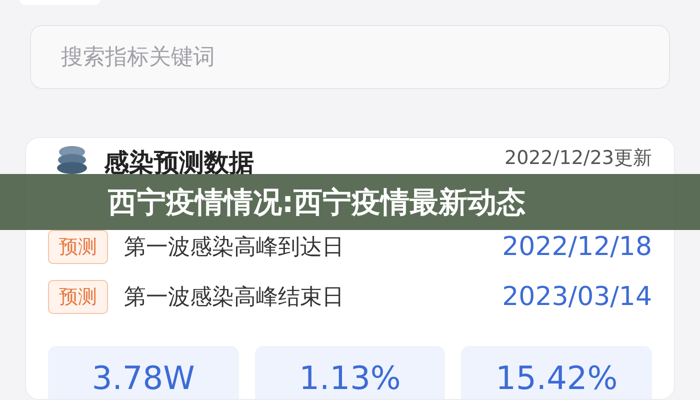 This screenshot has width=700, height=400. I want to click on search-field: 搜索指标关键词, so click(350, 57).